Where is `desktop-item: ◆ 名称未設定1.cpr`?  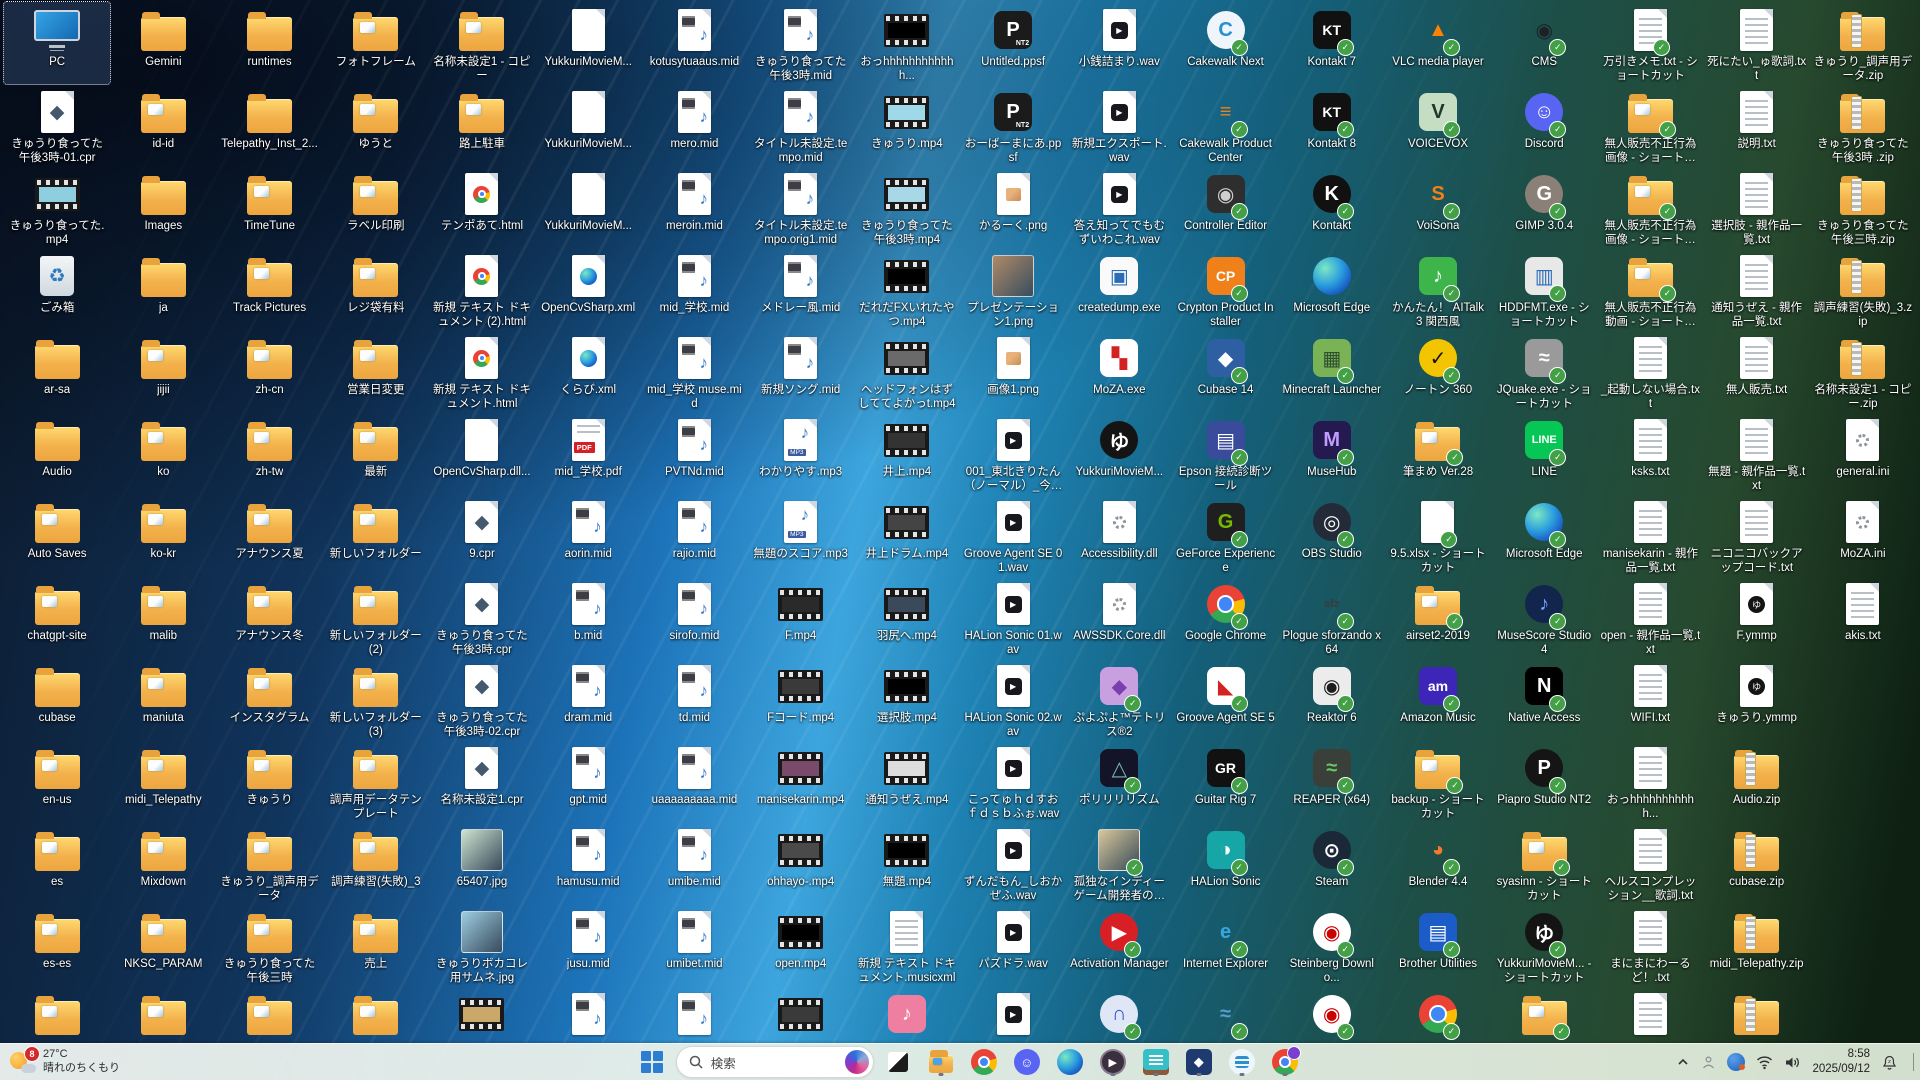 desktop-item: ◆ 名称未設定1.cpr is located at coordinates (482, 781).